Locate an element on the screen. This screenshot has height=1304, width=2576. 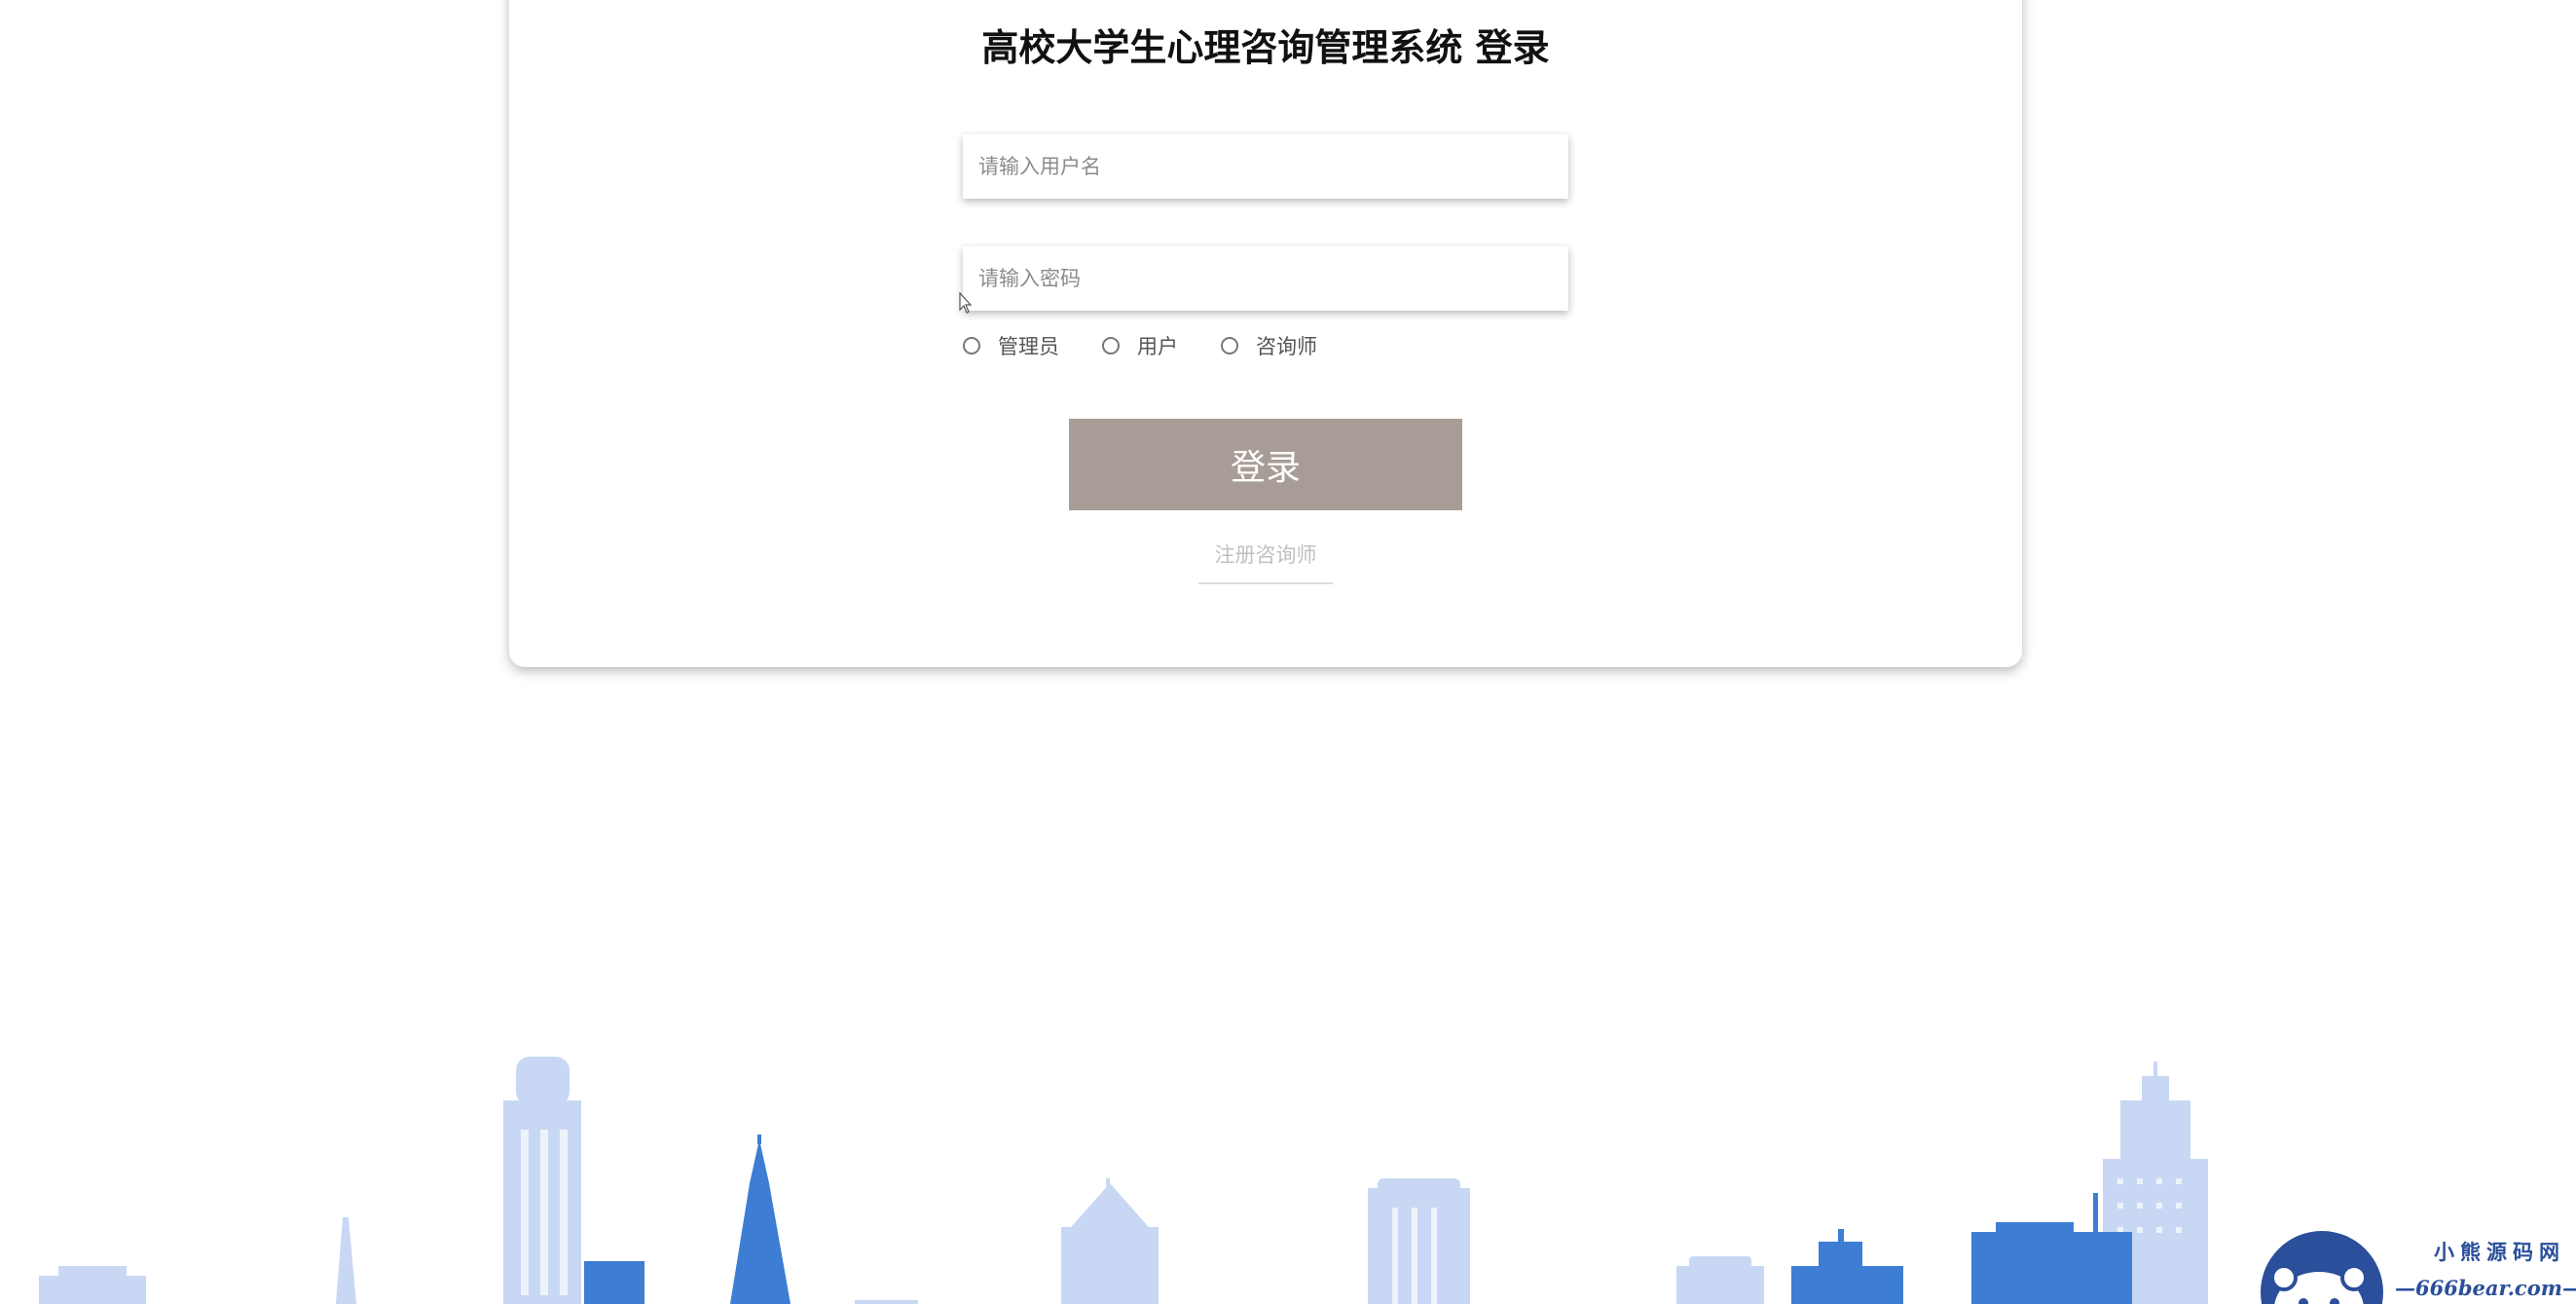
role-option-counselor: 咨询师 is located at coordinates (1269, 345).